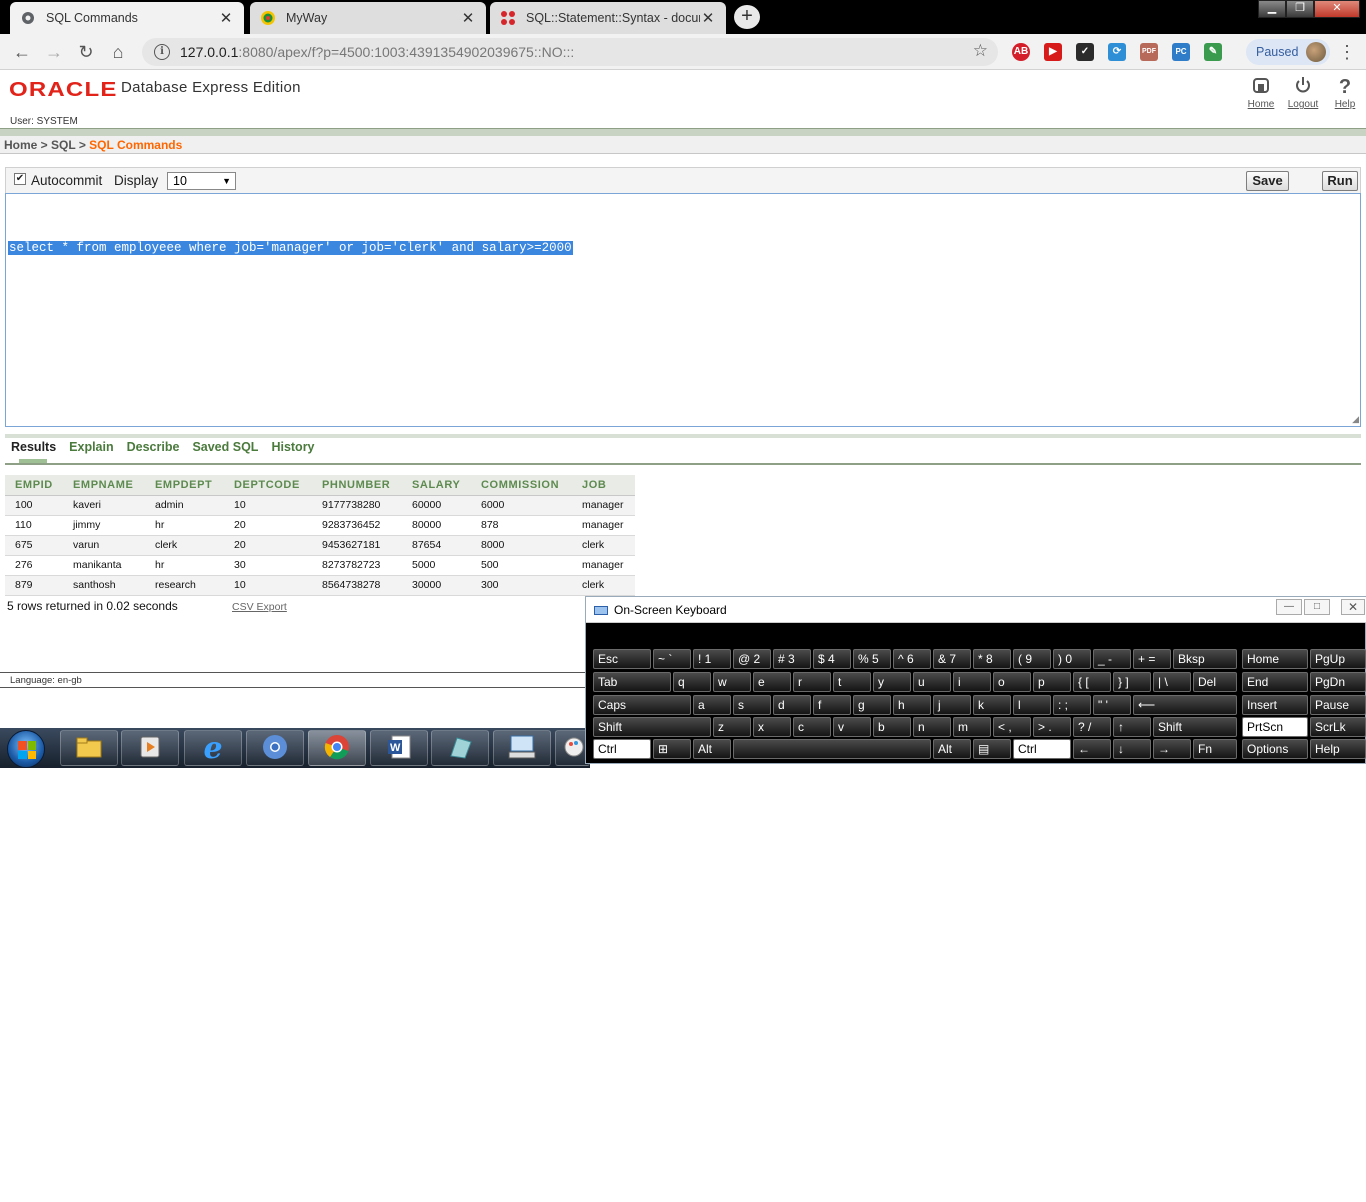  Describe the element at coordinates (892, 727) in the screenshot. I see `key-b: b` at that location.